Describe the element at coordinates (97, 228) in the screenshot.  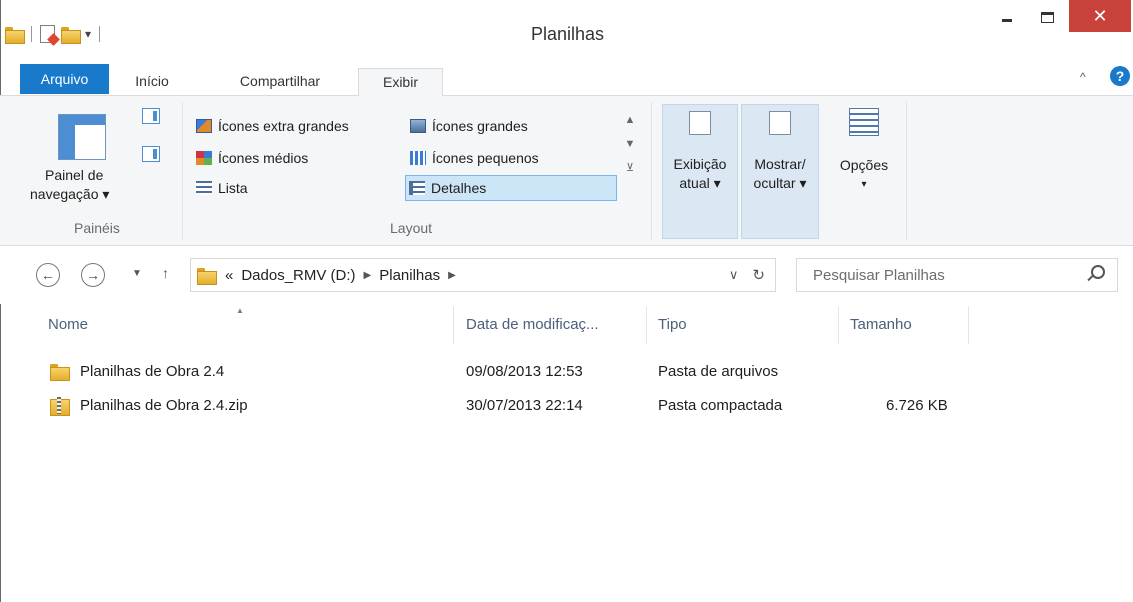
I see `group-label-panes: Painéis` at that location.